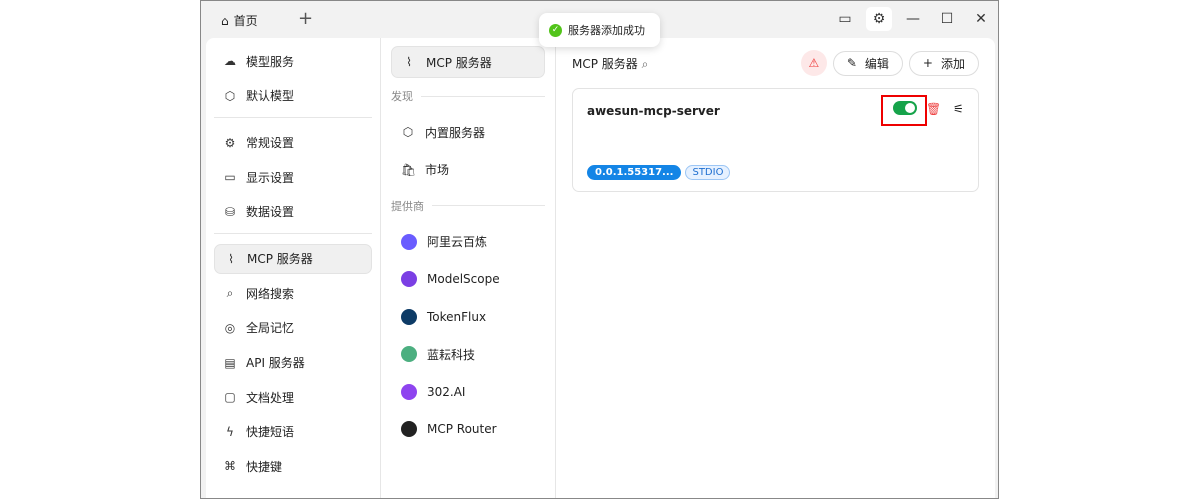 The height and width of the screenshot is (500, 1200). Describe the element at coordinates (230, 327) in the screenshot. I see `sidebar-icon: ◎` at that location.